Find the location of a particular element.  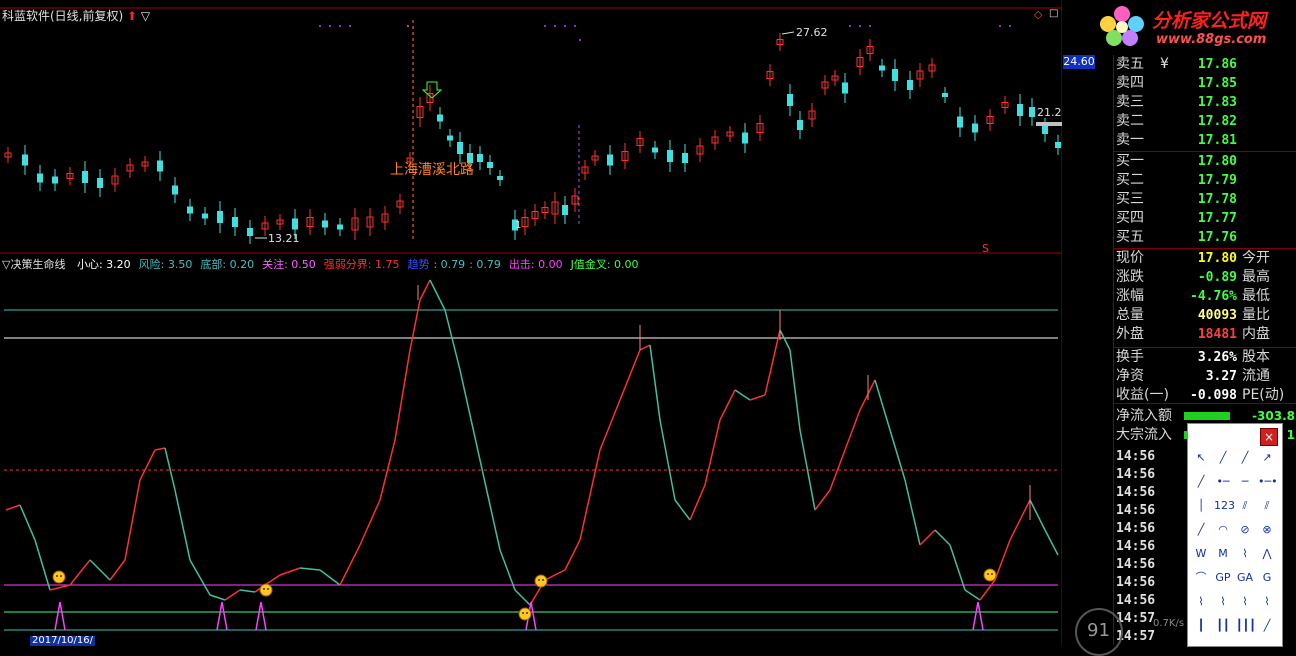

palette-close-button: × is located at coordinates (1269, 437).